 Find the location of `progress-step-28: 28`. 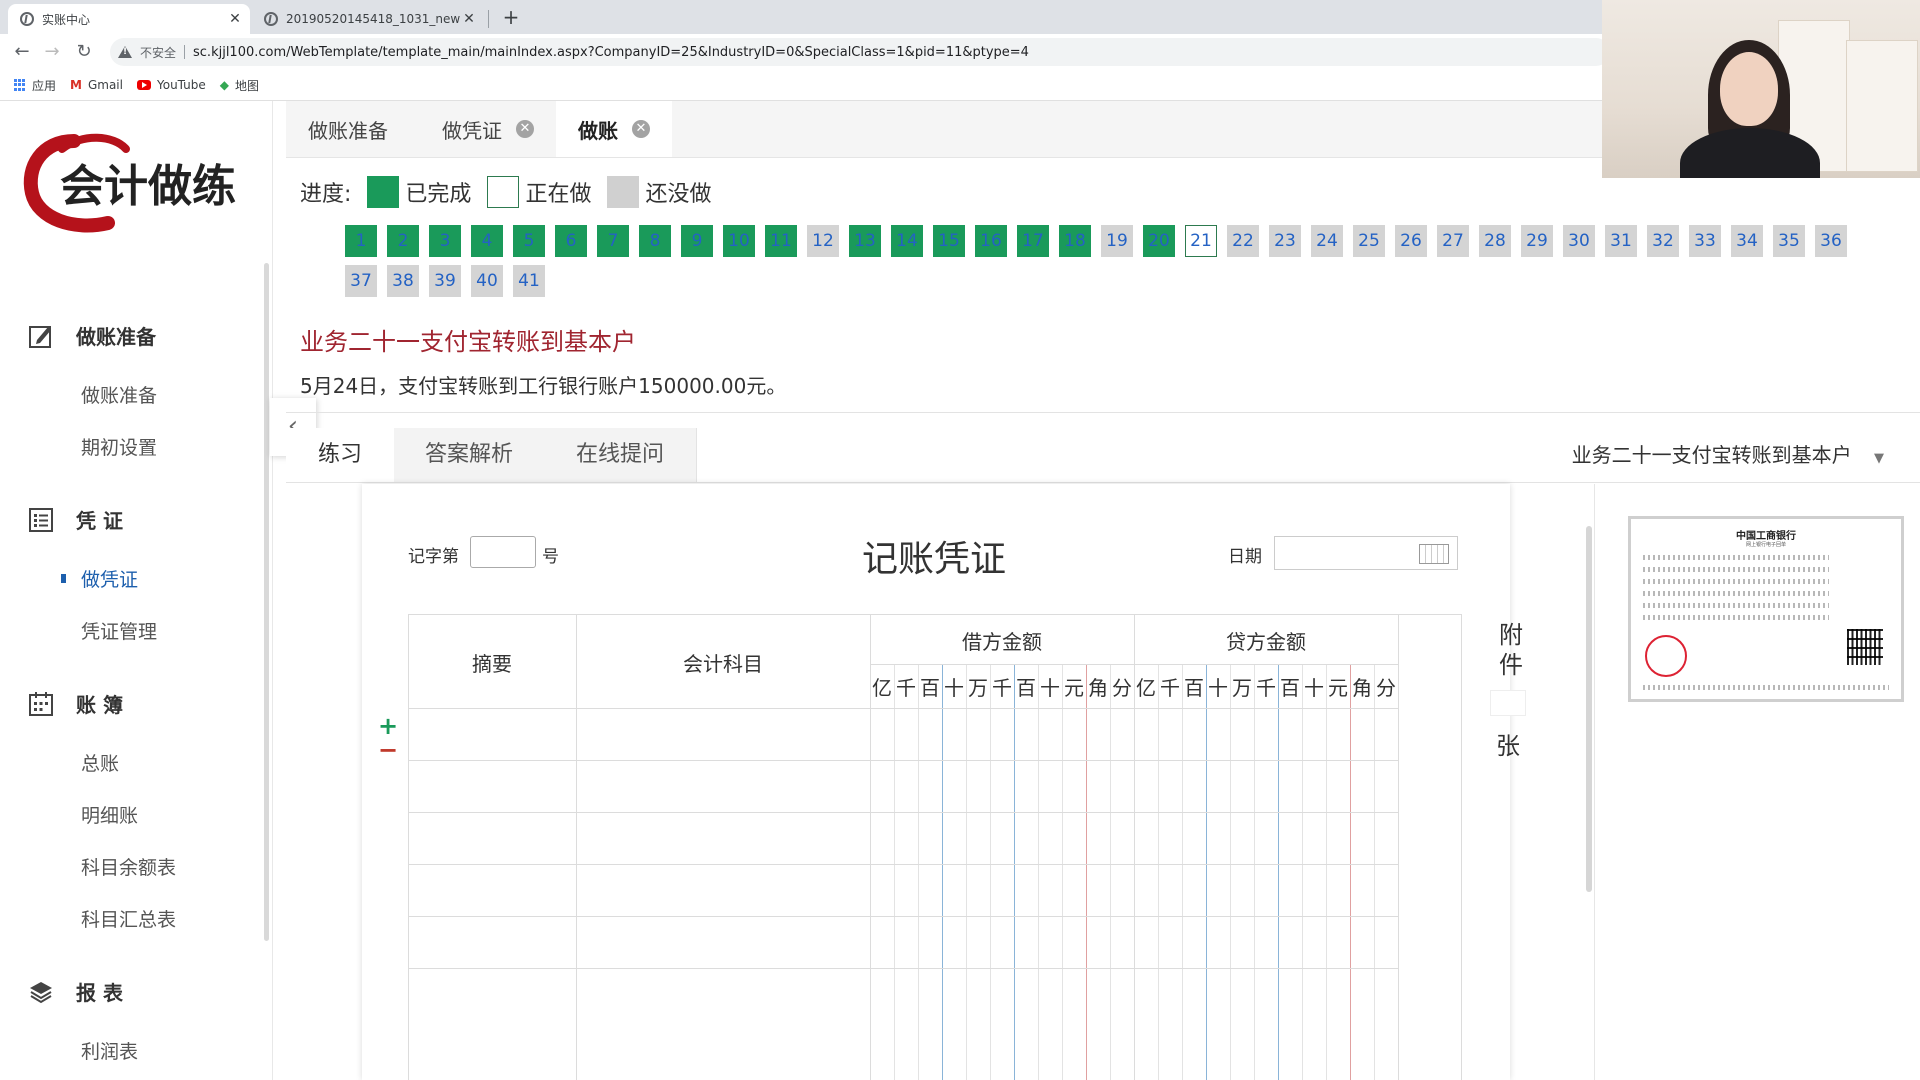

progress-step-28: 28 is located at coordinates (1495, 241).